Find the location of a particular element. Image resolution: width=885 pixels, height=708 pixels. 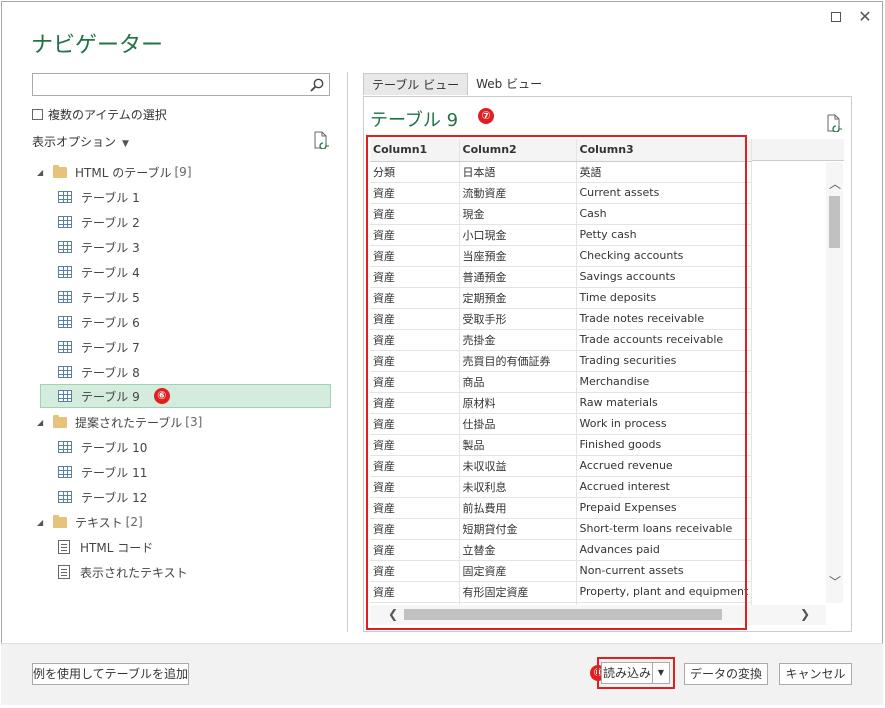

table-cell: Trading securities is located at coordinates (664, 361).